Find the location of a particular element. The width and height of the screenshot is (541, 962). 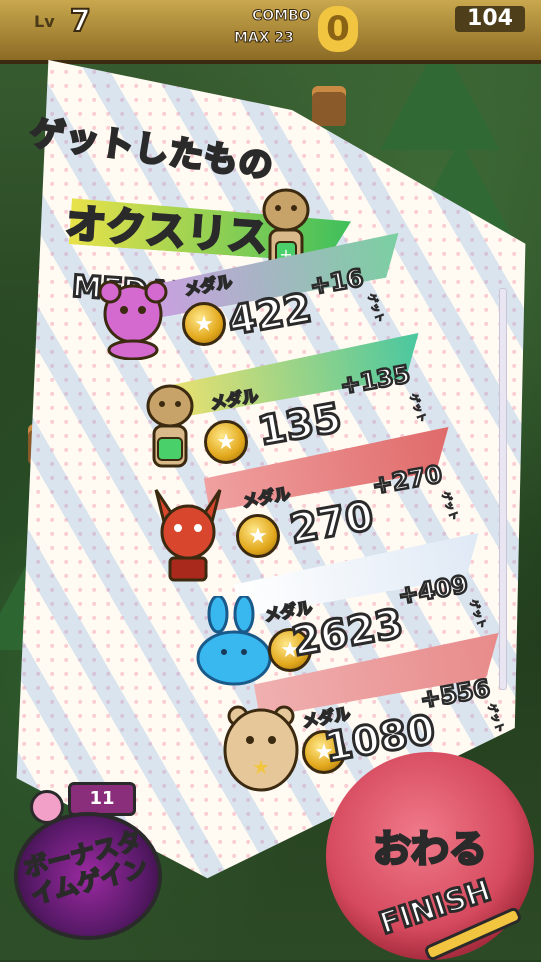

top-hud: Lv 7 COMBO MAX 23 0 104 is located at coordinates (270, 32).